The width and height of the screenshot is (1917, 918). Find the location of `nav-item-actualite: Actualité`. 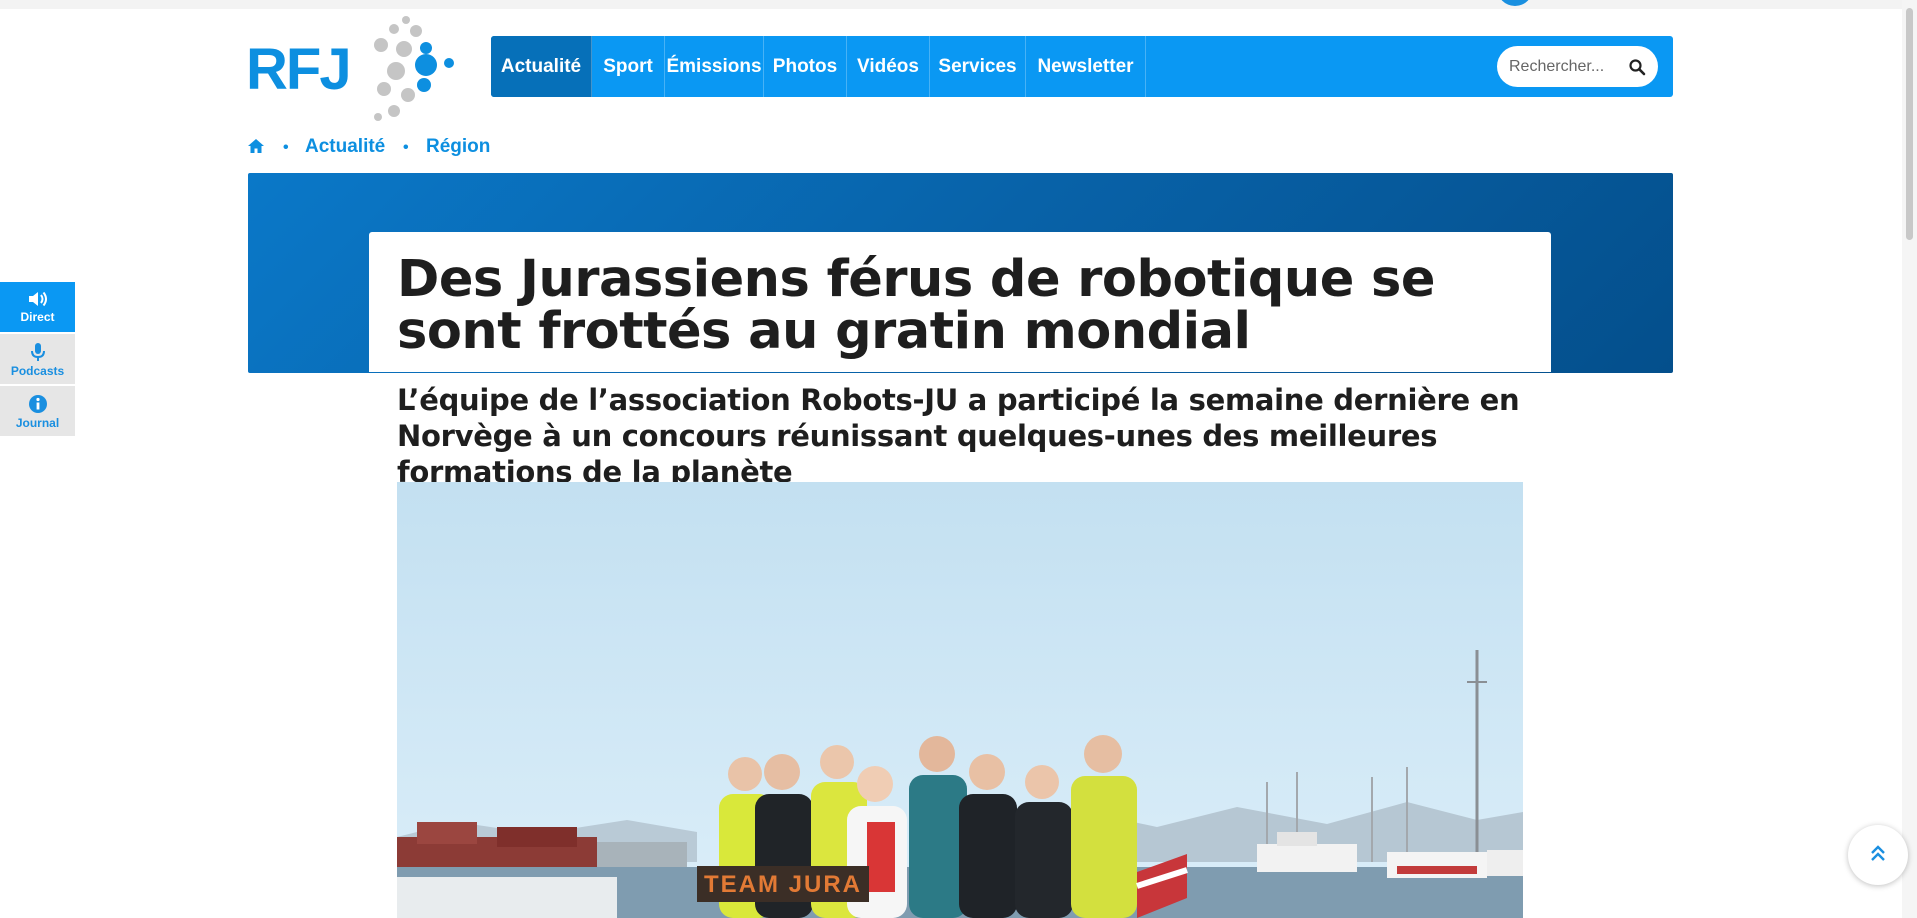

nav-item-actualite: Actualité is located at coordinates (541, 66).